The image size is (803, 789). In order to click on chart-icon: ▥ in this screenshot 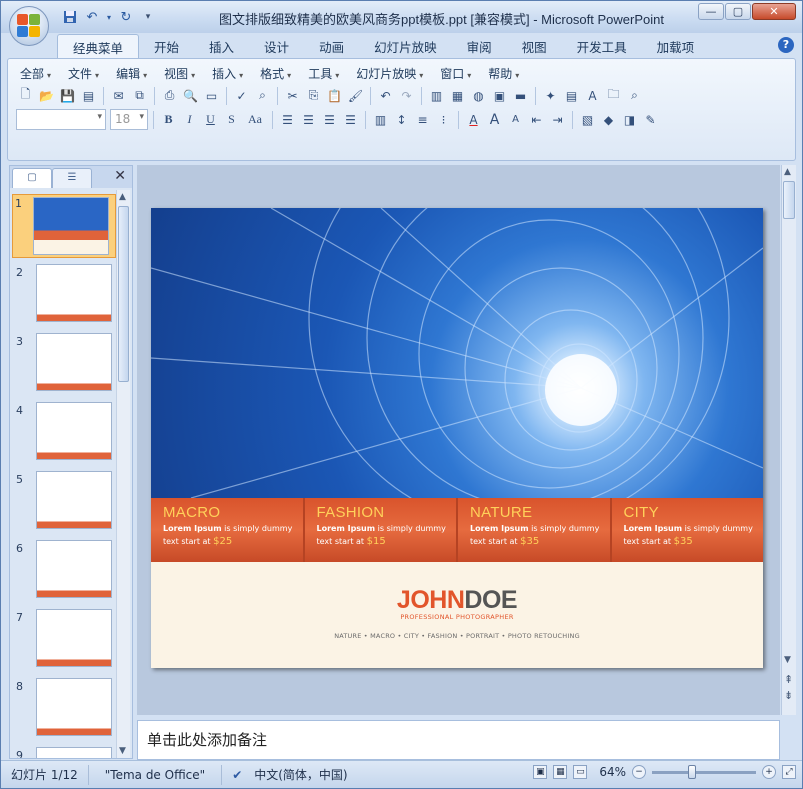, I will do `click(436, 95)`.